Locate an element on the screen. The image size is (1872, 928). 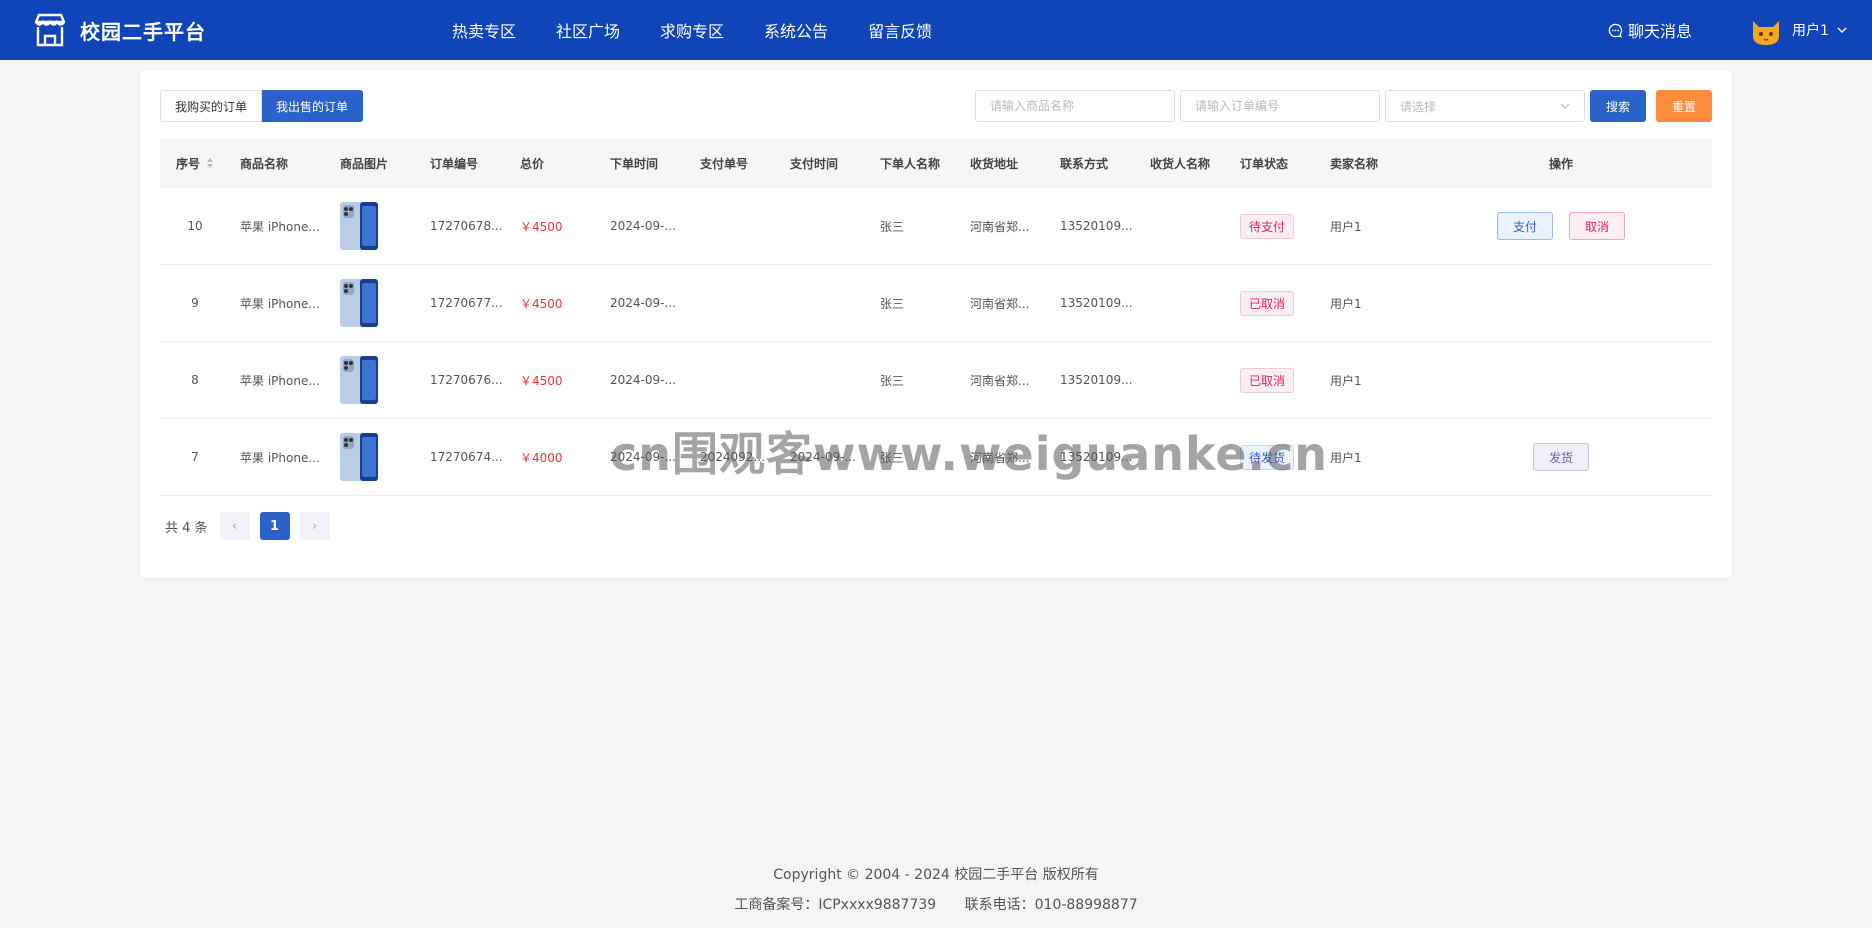
col-buyer: 下单人名称 is located at coordinates (910, 163).